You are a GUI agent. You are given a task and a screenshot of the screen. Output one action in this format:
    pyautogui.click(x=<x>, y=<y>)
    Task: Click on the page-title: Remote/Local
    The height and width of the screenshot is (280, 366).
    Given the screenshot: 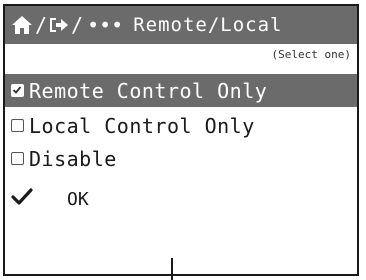 What is the action you would take?
    pyautogui.click(x=208, y=25)
    